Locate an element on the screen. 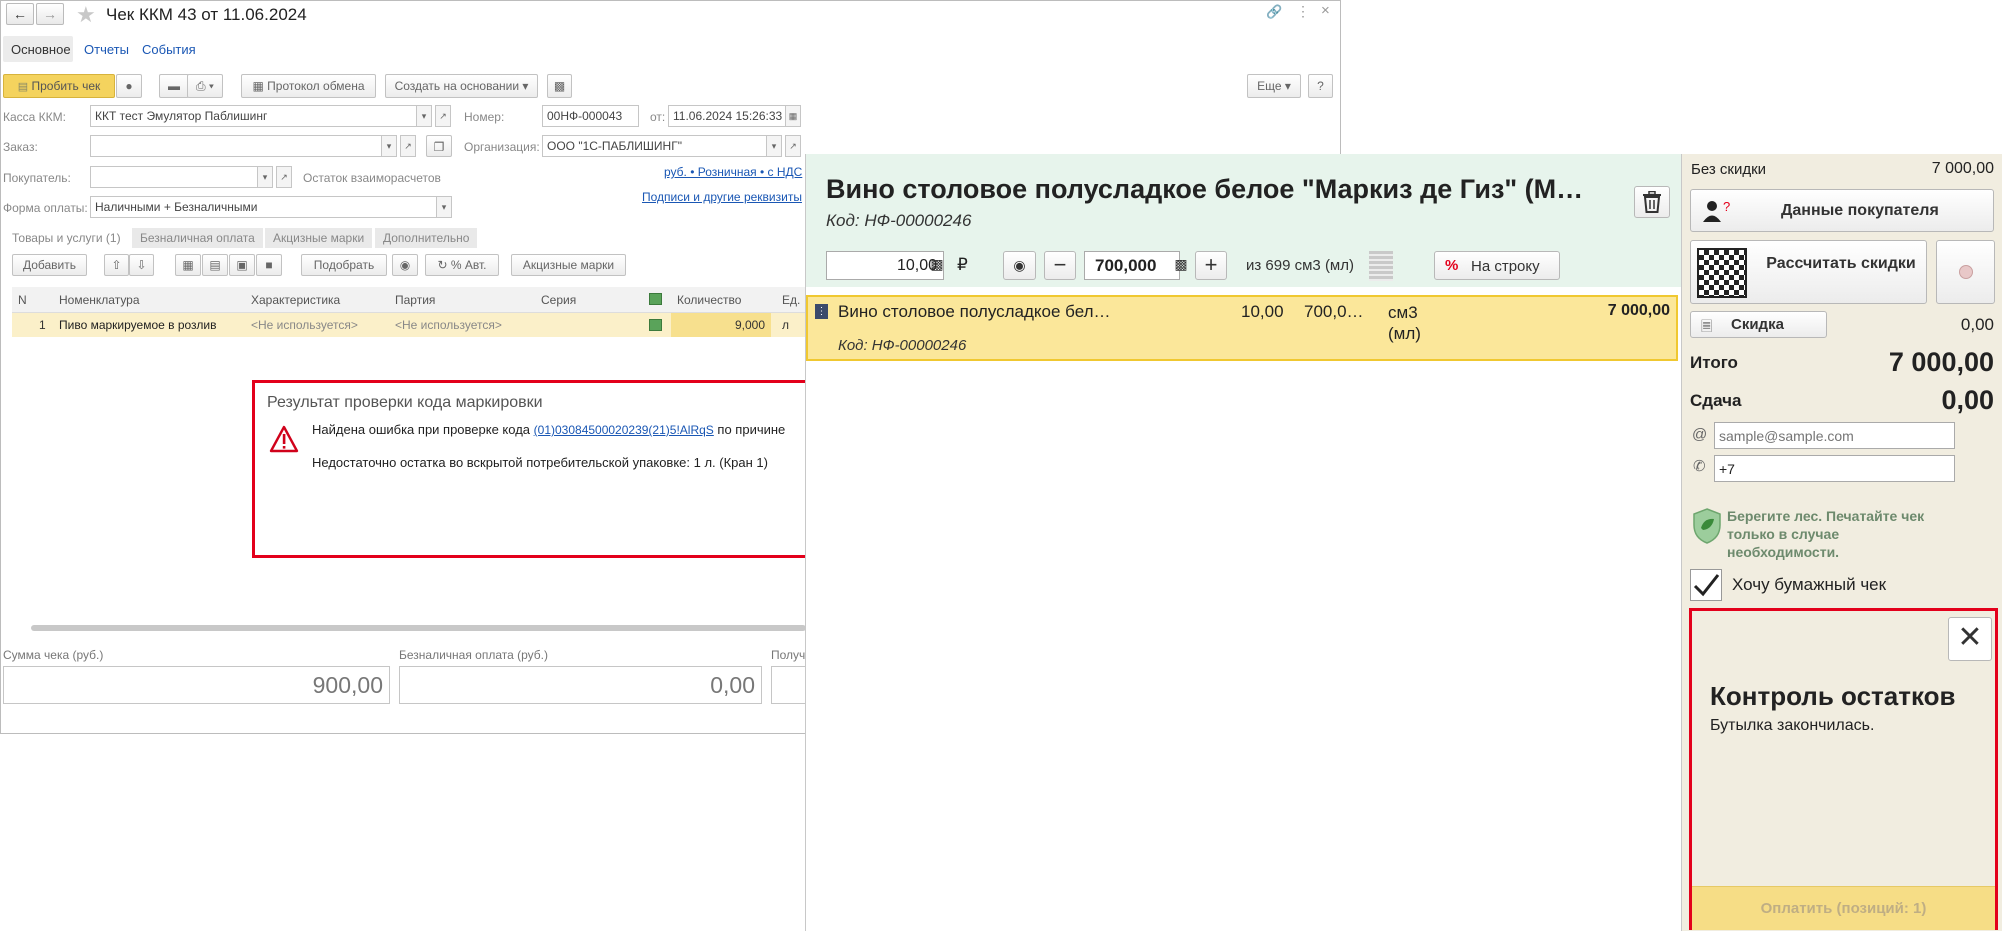  row-unit: л is located at coordinates (786, 325).